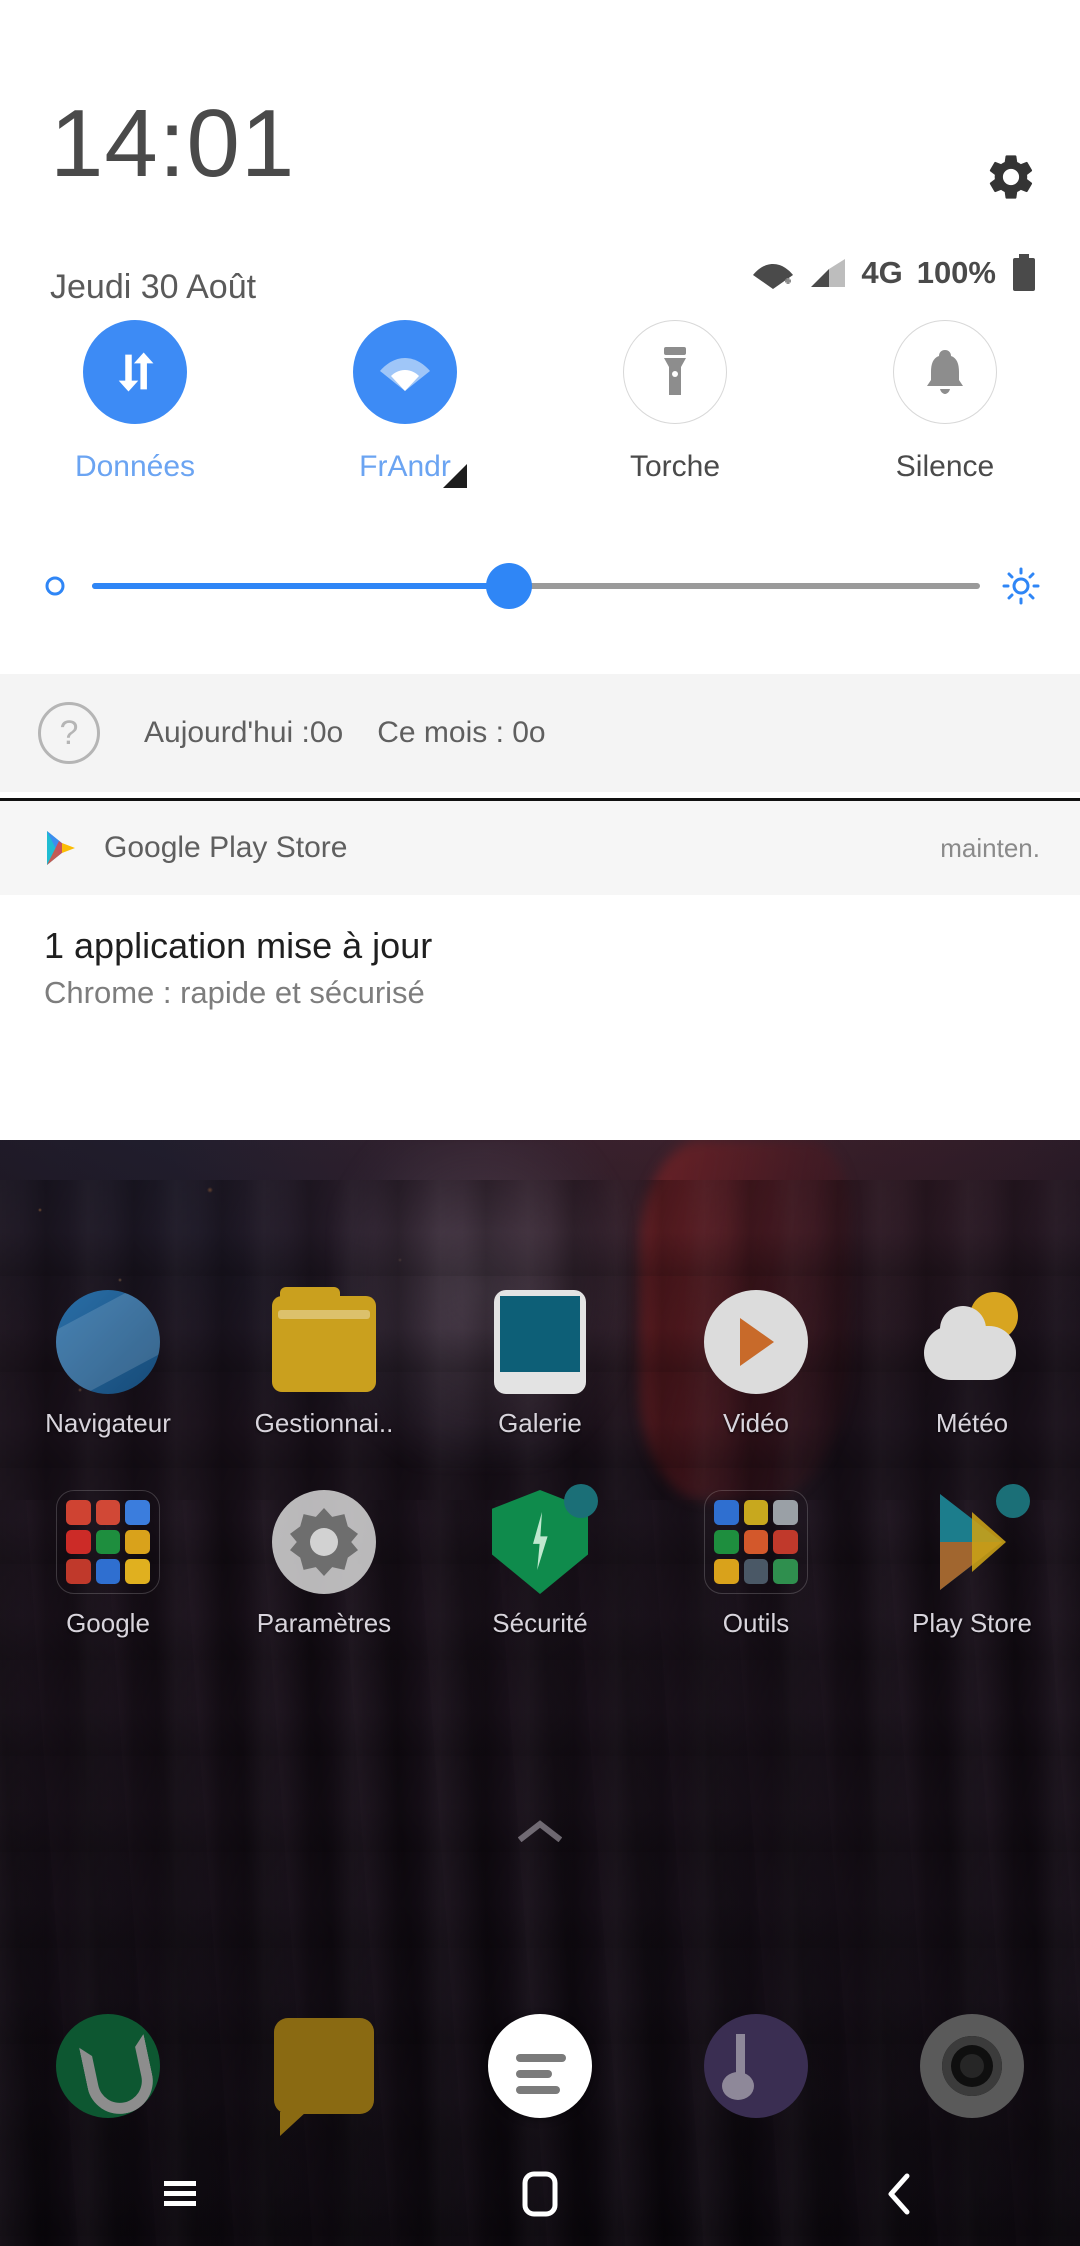 The image size is (1080, 2246). Describe the element at coordinates (108, 1342) in the screenshot. I see `browser-icon` at that location.